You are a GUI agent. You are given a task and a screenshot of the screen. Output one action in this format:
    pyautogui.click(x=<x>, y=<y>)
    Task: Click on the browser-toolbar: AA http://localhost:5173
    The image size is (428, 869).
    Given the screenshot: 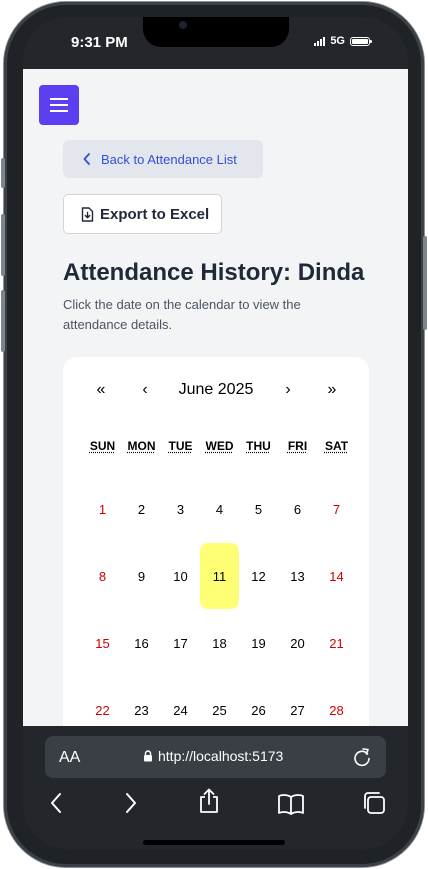 What is the action you would take?
    pyautogui.click(x=215, y=787)
    